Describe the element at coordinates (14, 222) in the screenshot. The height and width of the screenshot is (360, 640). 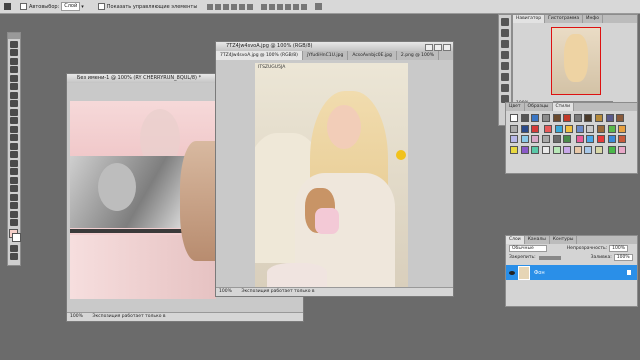
I see `zoom-tool-icon` at that location.